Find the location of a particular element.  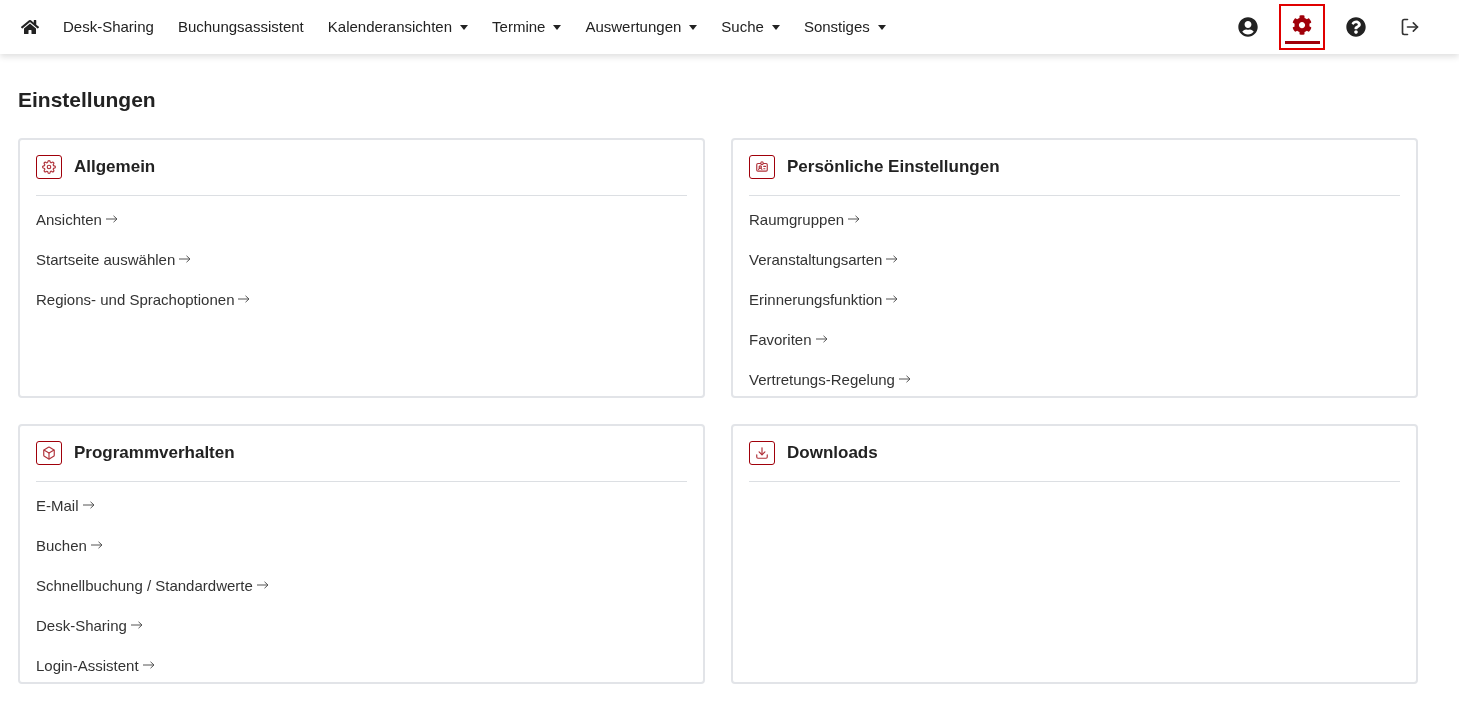

settings-icon is located at coordinates (1302, 24).